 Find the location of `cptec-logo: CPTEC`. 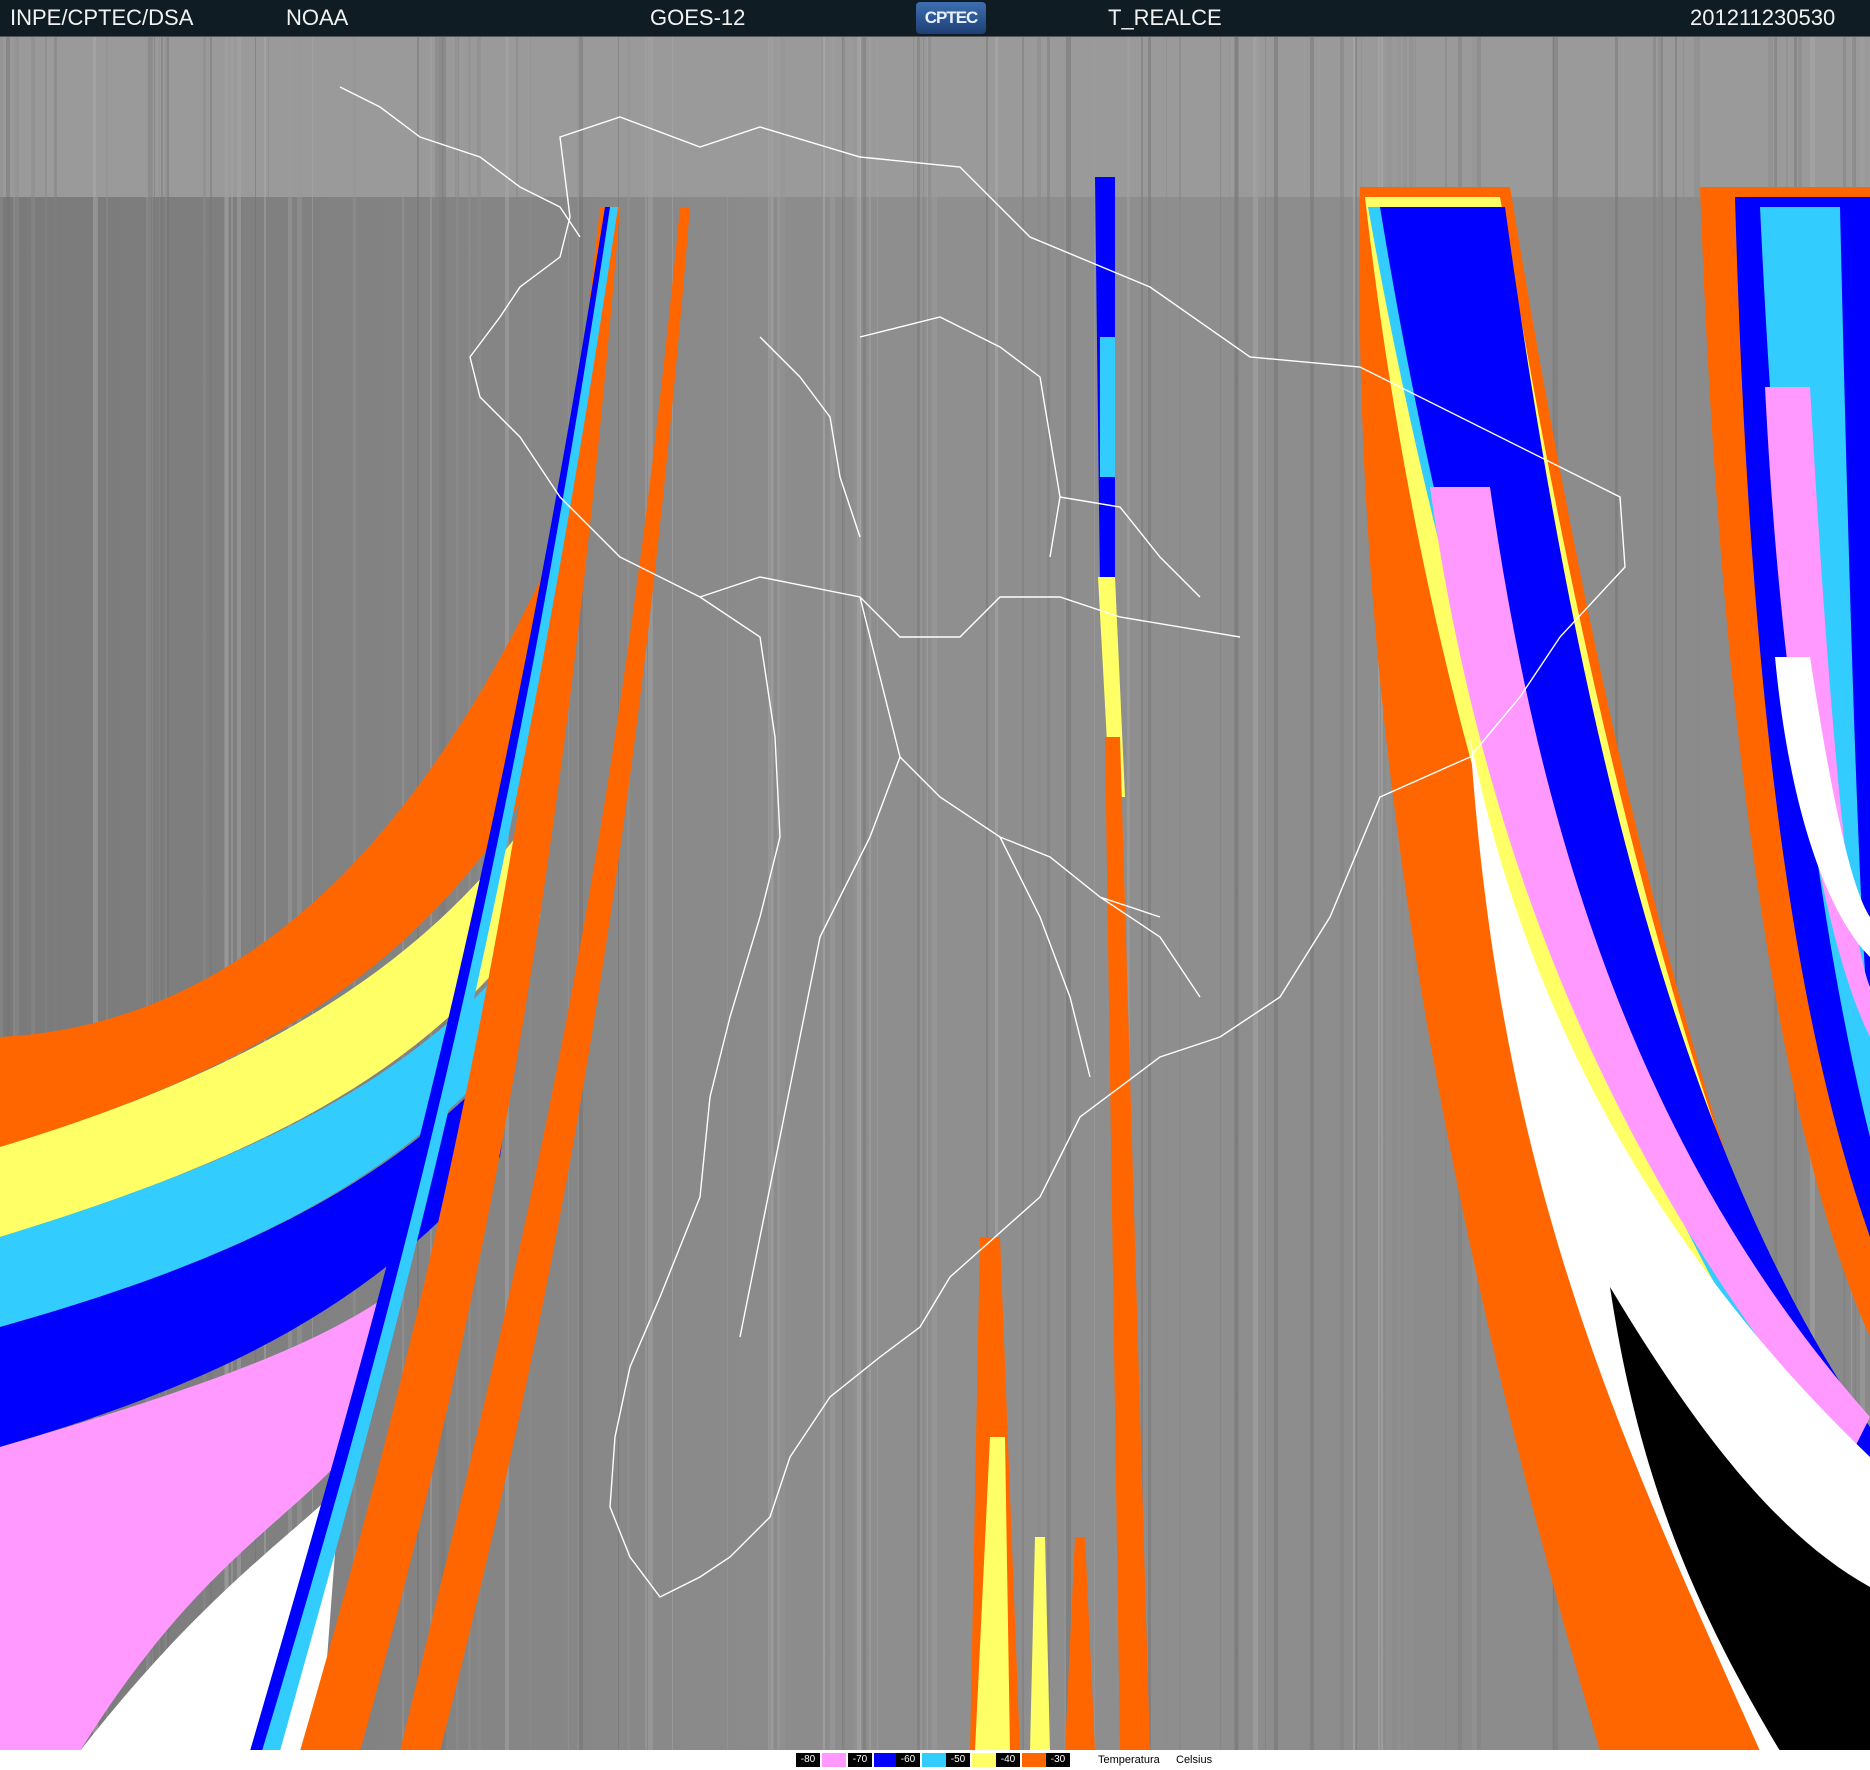

cptec-logo: CPTEC is located at coordinates (951, 18).